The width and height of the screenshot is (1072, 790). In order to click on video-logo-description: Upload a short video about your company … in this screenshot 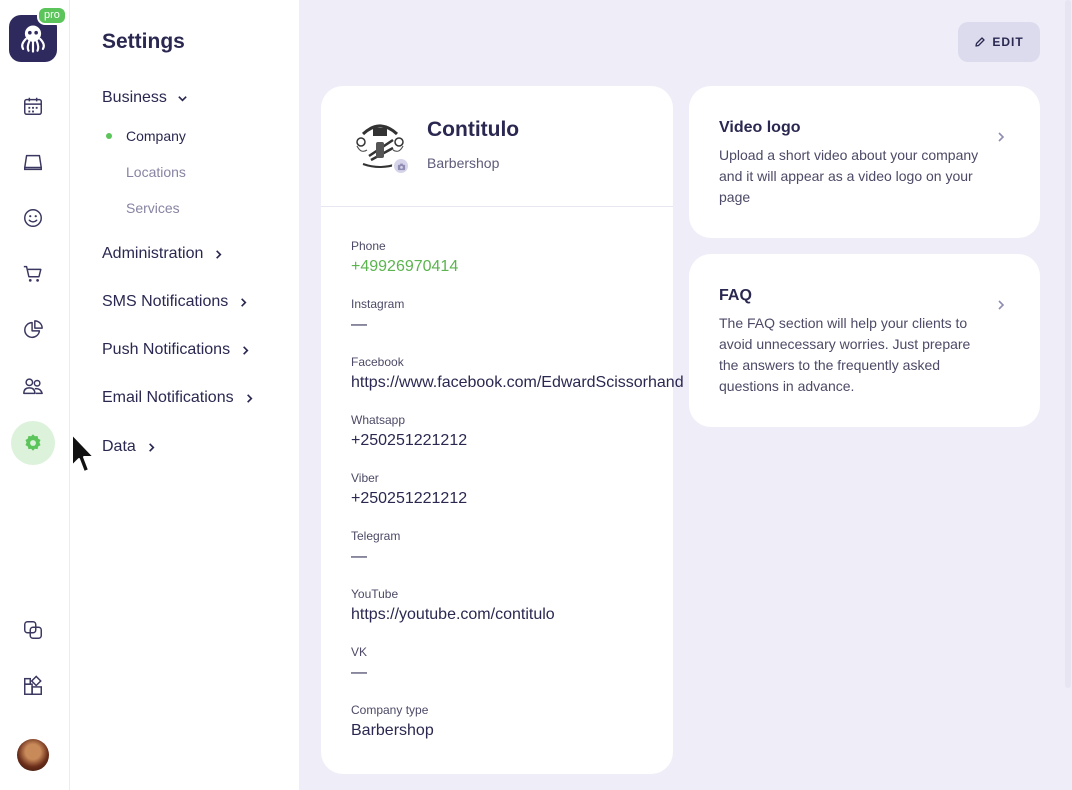, I will do `click(849, 176)`.